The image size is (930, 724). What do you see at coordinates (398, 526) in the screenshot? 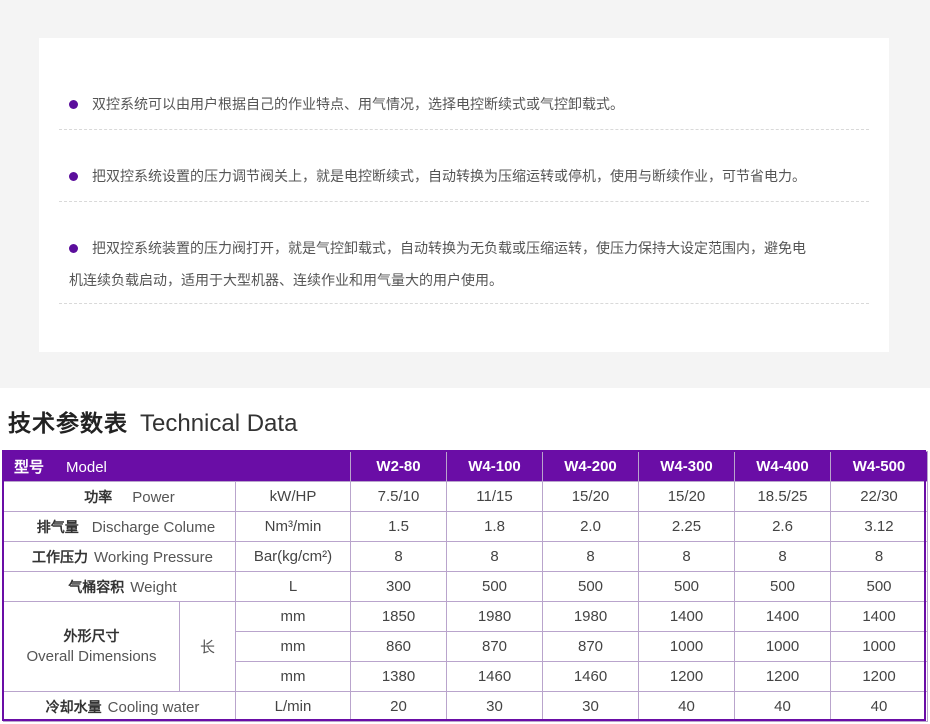
I see `value-cell: 1.5` at bounding box center [398, 526].